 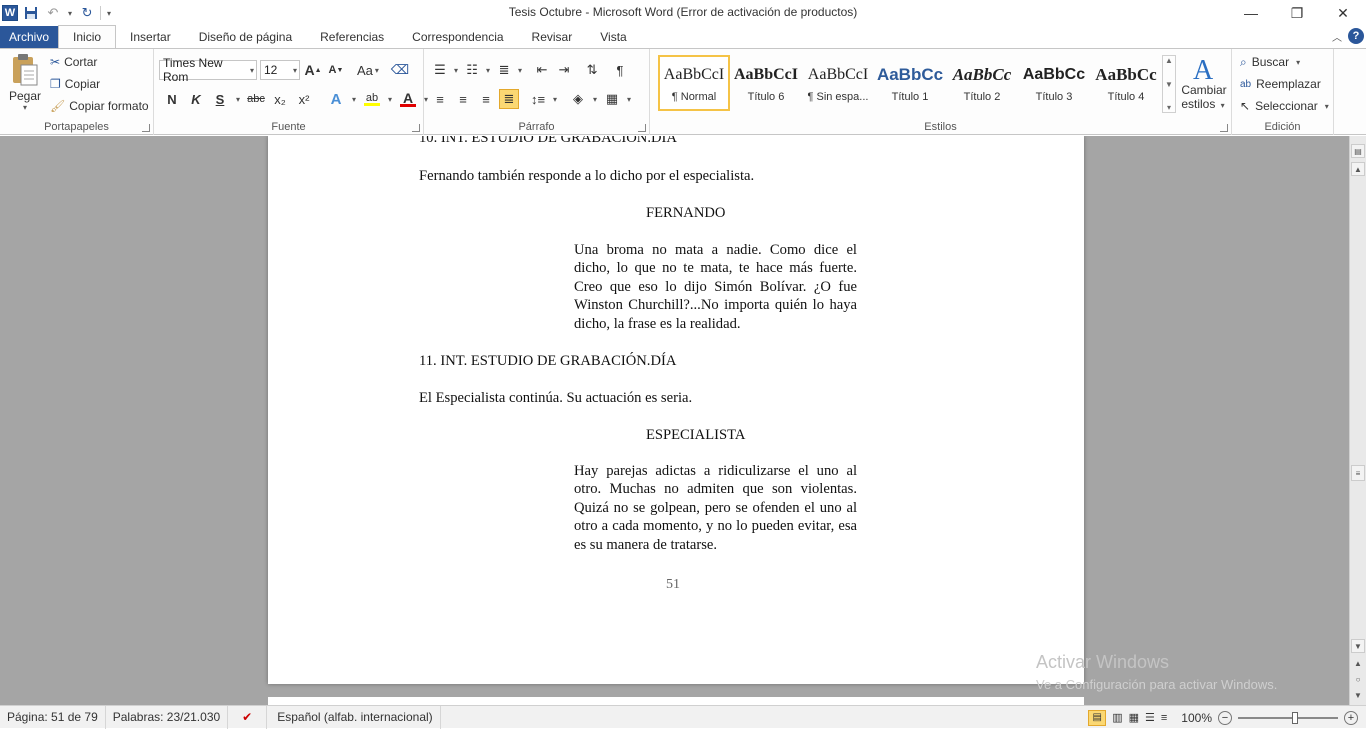 I want to click on align-center-icon: ≡, so click(x=463, y=99).